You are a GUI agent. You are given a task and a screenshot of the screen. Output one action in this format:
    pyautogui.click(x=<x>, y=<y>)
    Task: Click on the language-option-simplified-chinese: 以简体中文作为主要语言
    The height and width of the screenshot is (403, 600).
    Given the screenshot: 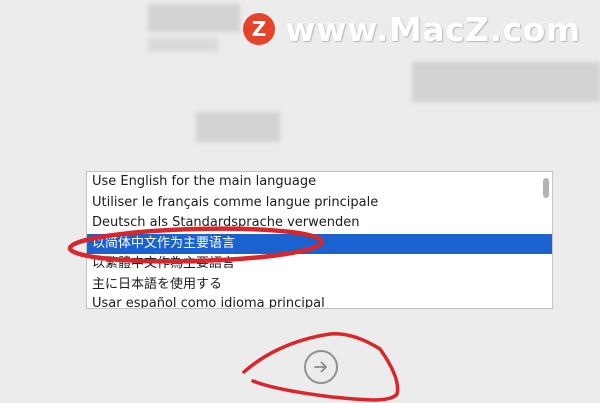 What is the action you would take?
    pyautogui.click(x=319, y=243)
    